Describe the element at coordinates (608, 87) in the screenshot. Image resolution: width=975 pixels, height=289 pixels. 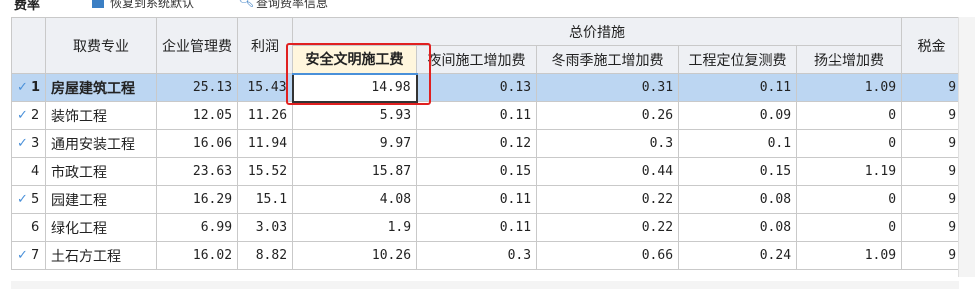
I see `cell-winter-rain-fee: 0.31` at that location.